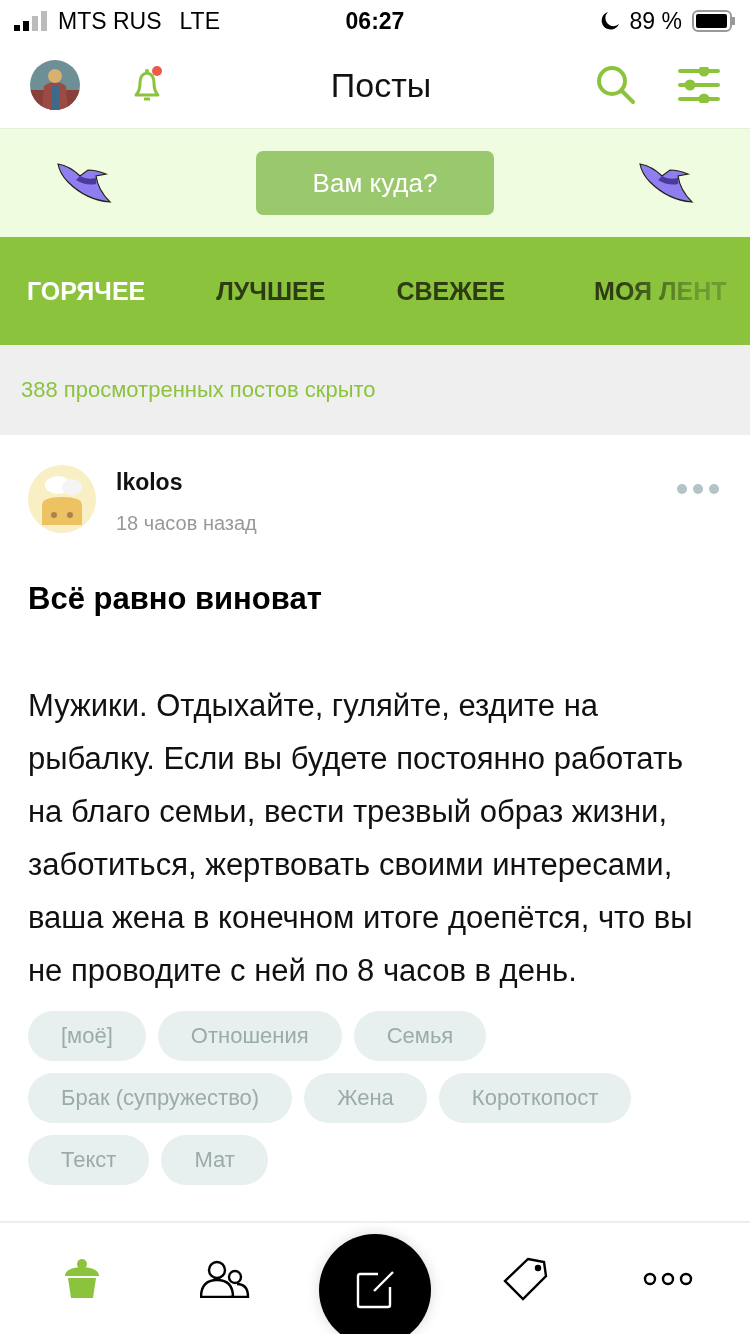 The image size is (750, 1334). Describe the element at coordinates (699, 85) in the screenshot. I see `filter-sliders-icon` at that location.